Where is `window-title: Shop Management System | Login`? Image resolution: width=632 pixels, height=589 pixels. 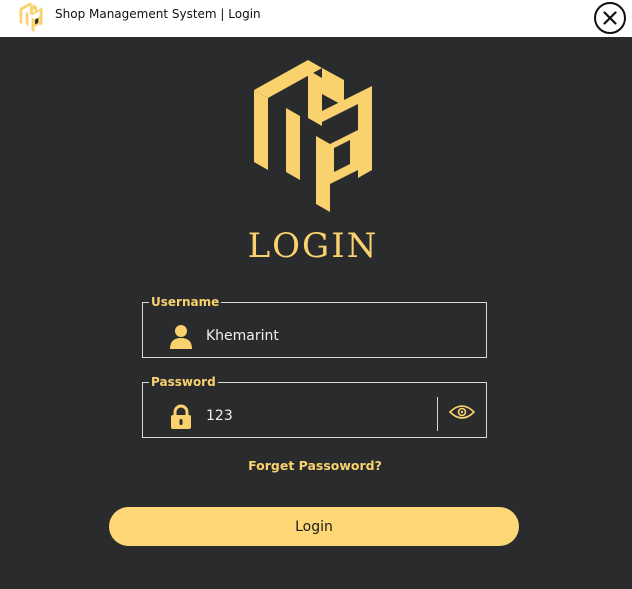 window-title: Shop Management System | Login is located at coordinates (158, 14).